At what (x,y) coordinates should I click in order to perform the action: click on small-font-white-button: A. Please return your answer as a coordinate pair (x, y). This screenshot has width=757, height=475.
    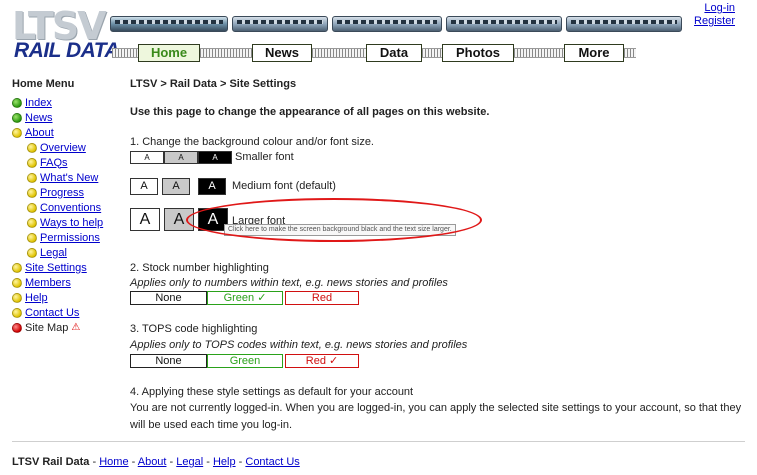
    Looking at the image, I should click on (147, 157).